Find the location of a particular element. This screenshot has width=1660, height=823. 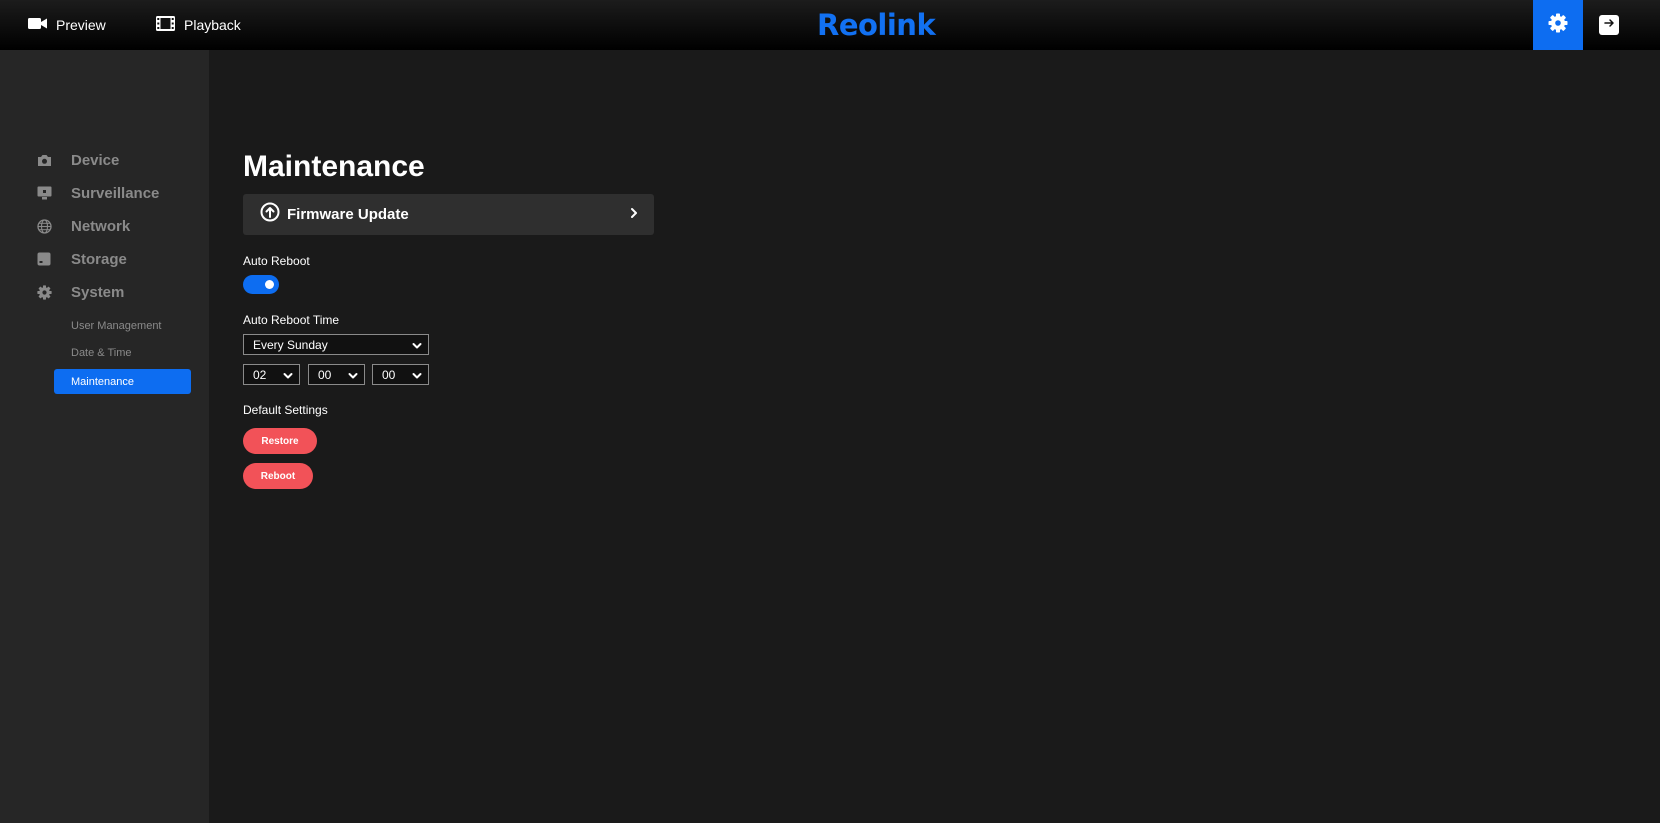

toggle-knob is located at coordinates (269, 284).